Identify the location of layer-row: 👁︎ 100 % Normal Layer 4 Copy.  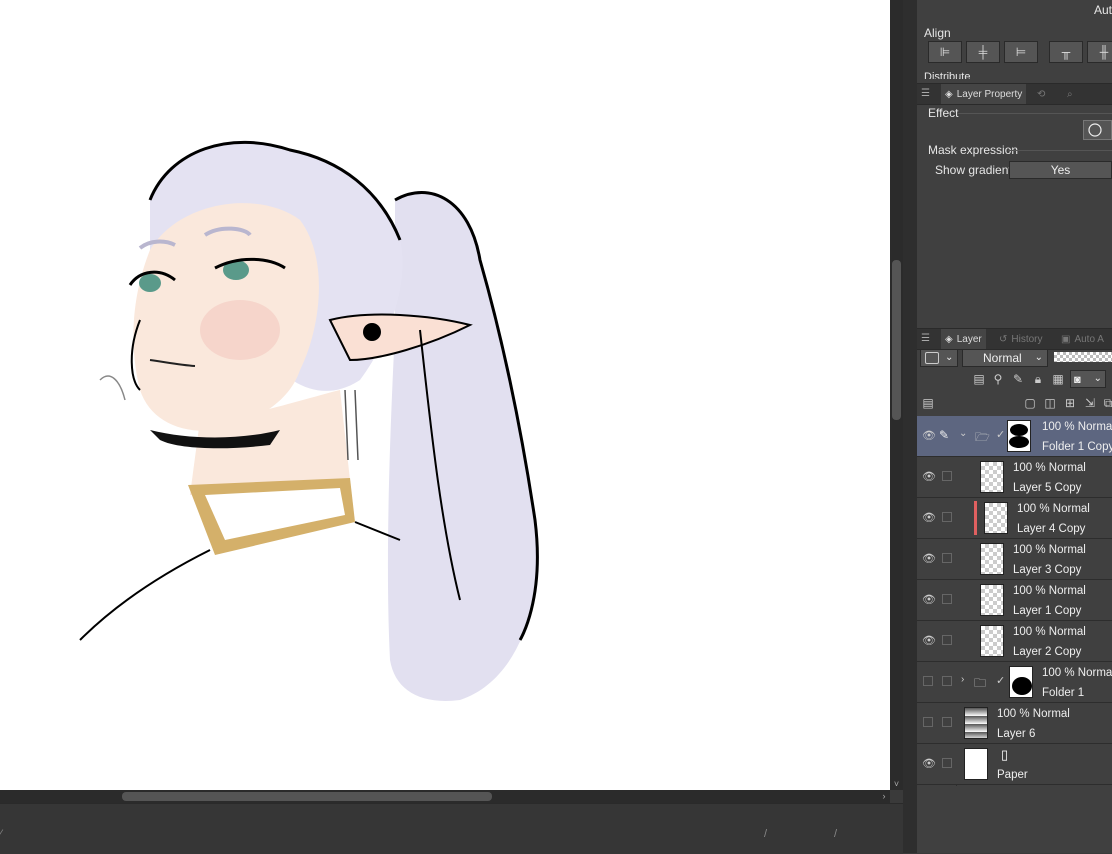
(1014, 518).